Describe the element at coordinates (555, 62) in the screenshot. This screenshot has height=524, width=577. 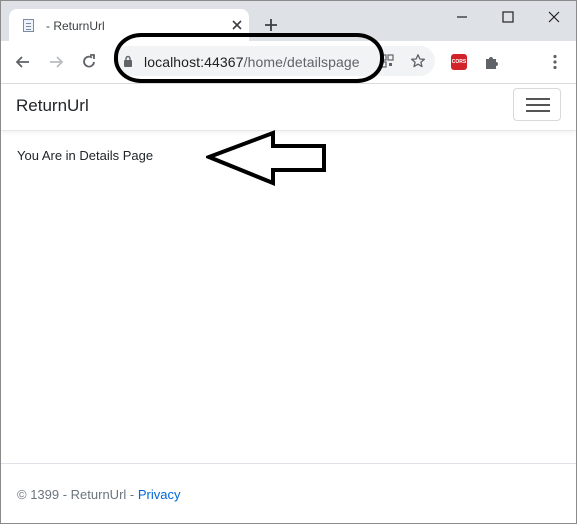
I see `menu-kebab-icon` at that location.